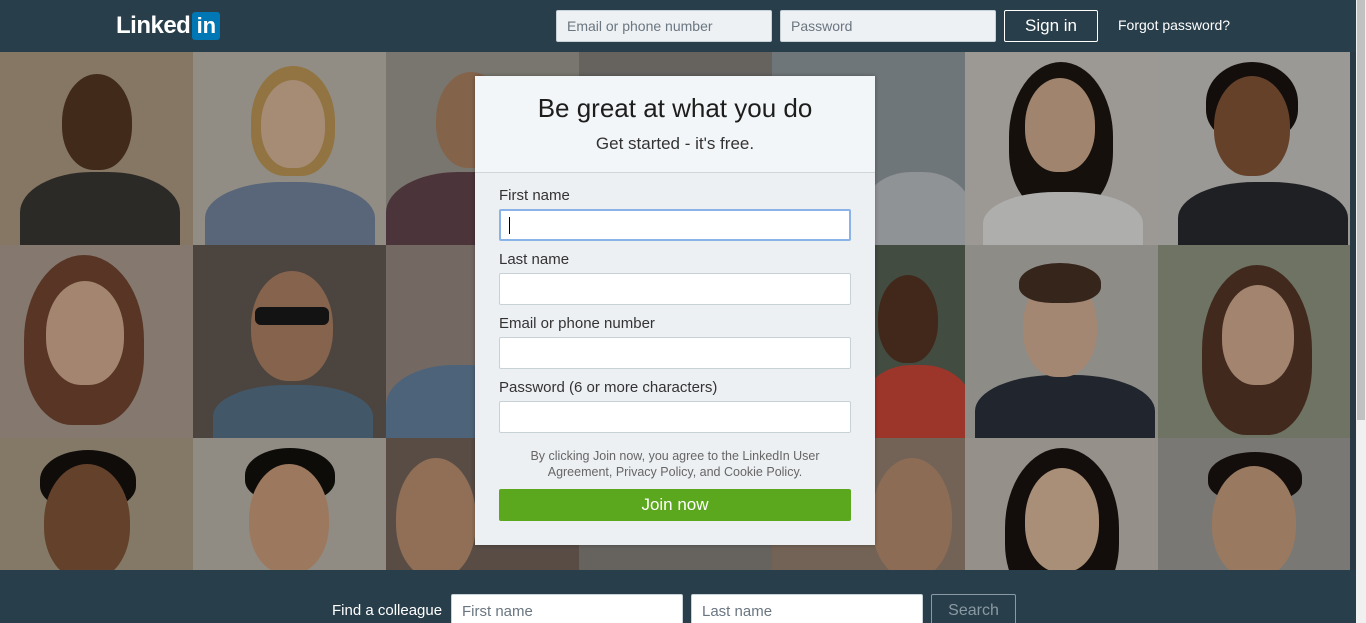 Image resolution: width=1366 pixels, height=623 pixels. I want to click on email-input, so click(675, 353).